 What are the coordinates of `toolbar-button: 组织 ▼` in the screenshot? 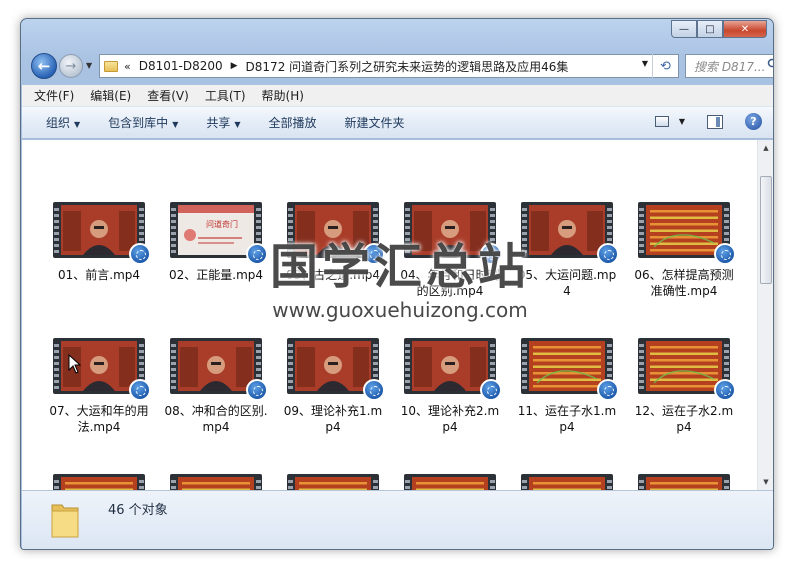 It's located at (63, 122).